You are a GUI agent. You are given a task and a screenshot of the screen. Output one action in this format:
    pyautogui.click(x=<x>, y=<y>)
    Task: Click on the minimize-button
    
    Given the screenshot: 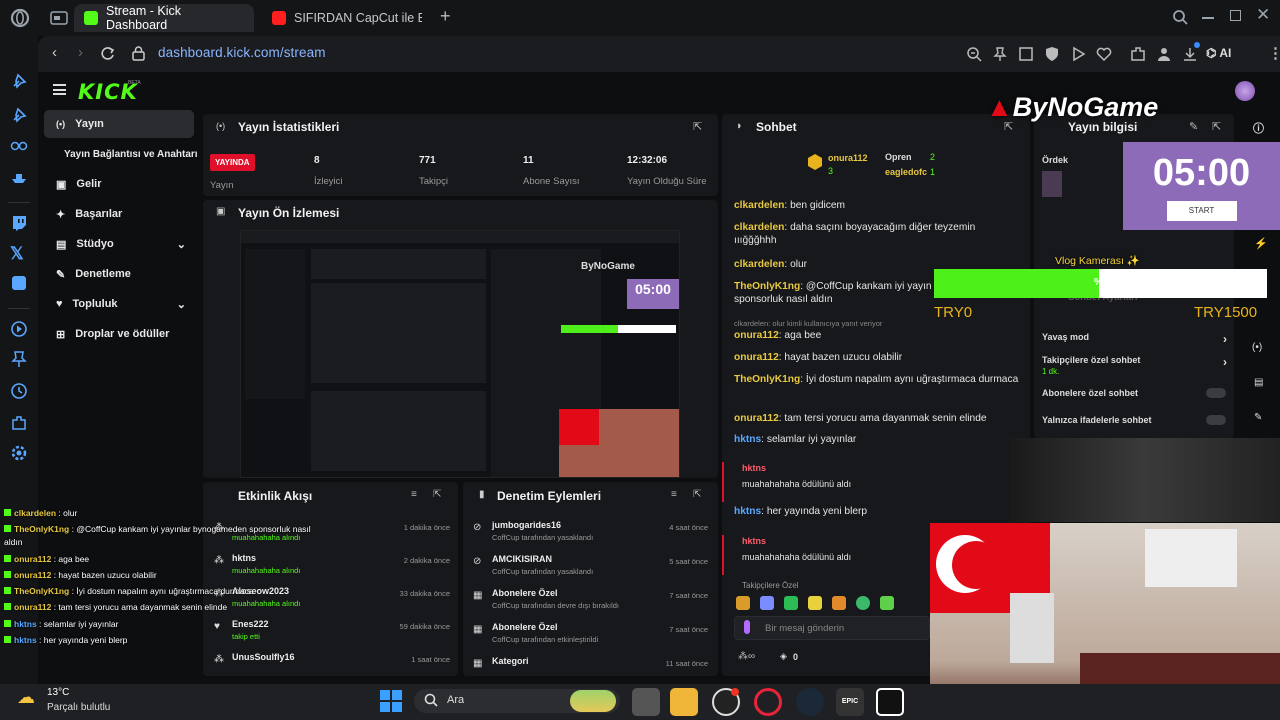 What is the action you would take?
    pyautogui.click(x=1208, y=18)
    